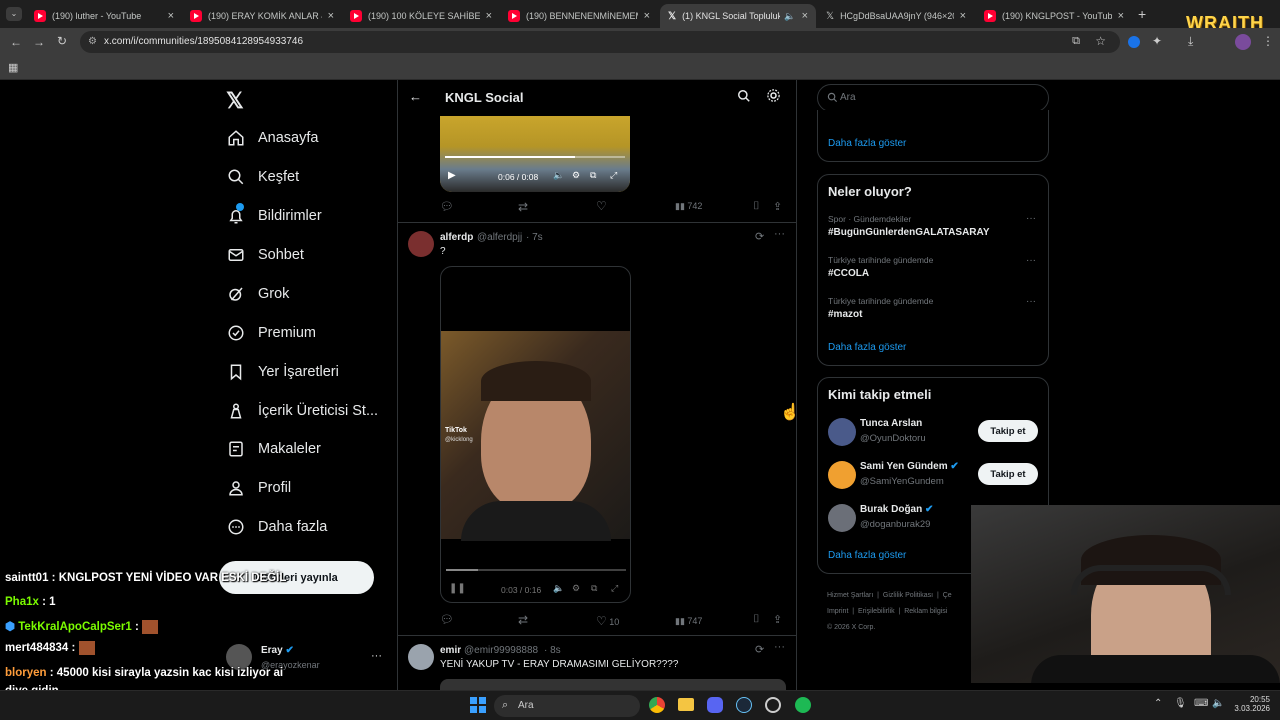  What do you see at coordinates (452, 175) in the screenshot?
I see `play-icon: ▶` at bounding box center [452, 175].